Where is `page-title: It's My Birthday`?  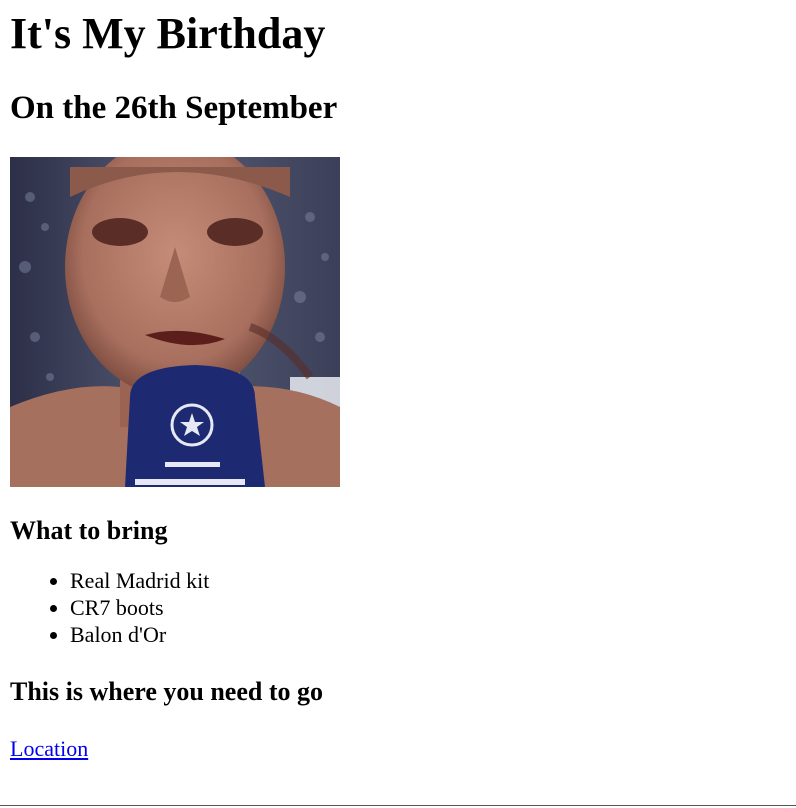
page-title: It's My Birthday is located at coordinates (168, 33).